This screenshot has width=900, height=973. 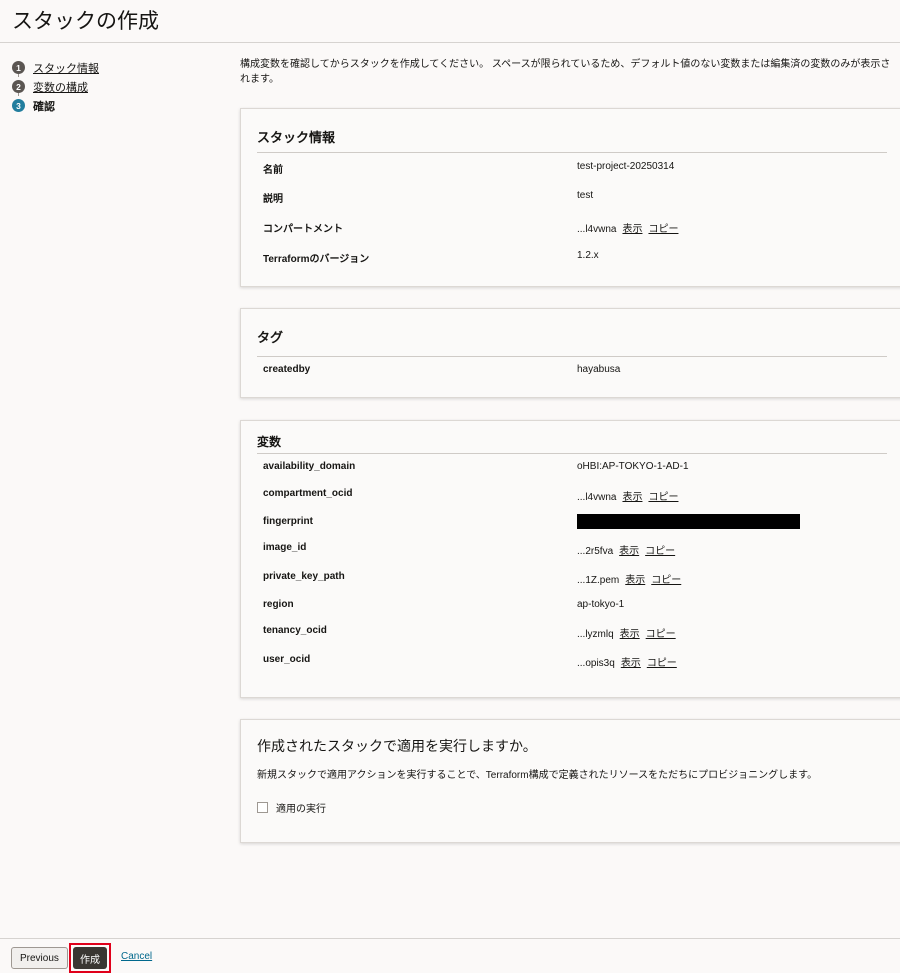 I want to click on field-label: 名前, so click(x=273, y=170).